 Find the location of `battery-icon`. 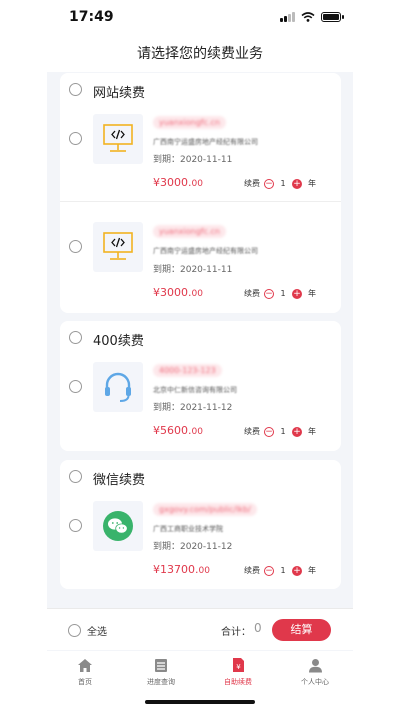

battery-icon is located at coordinates (332, 17).